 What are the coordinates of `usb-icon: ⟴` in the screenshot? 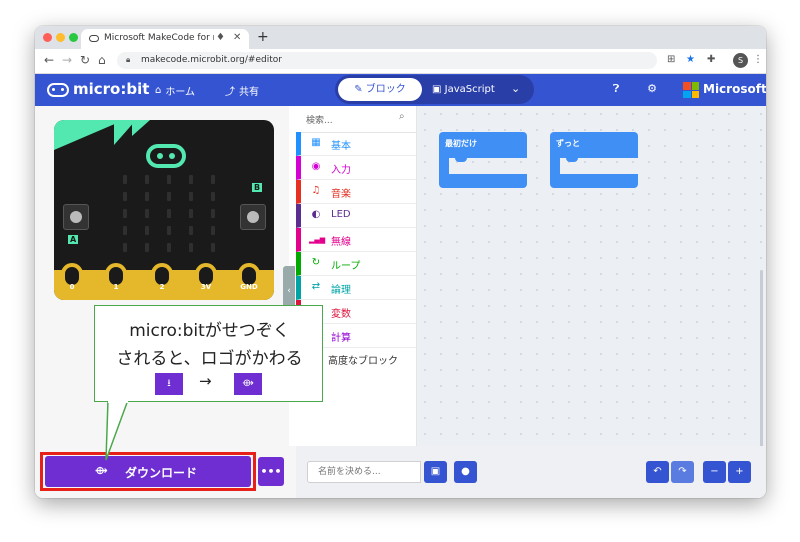 It's located at (248, 384).